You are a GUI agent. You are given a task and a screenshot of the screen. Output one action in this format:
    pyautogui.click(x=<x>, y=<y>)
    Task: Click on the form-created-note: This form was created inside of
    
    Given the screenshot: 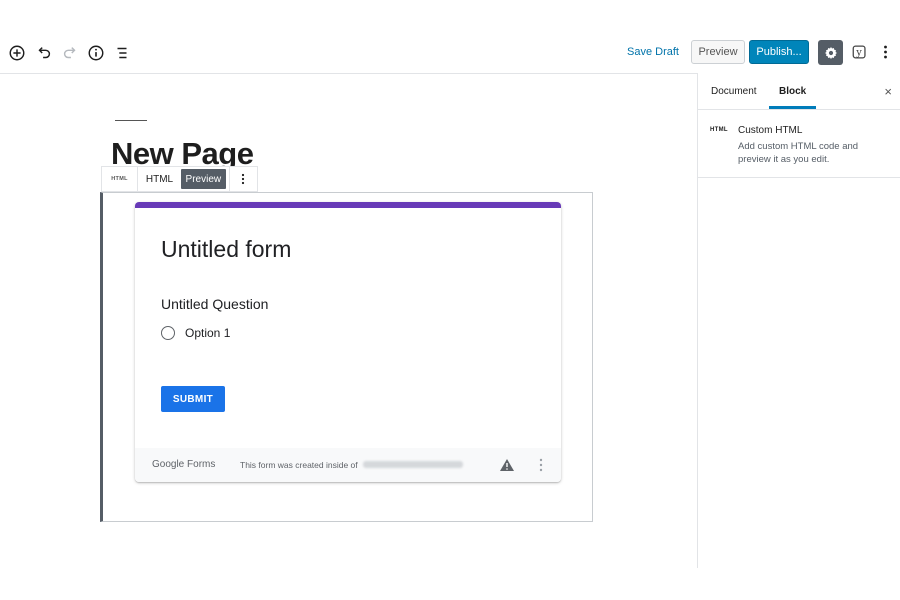 What is the action you would take?
    pyautogui.click(x=299, y=465)
    